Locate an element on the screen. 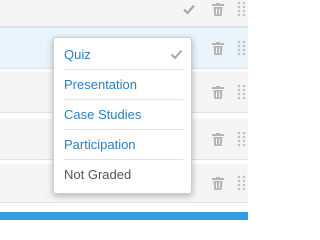  accent-bar is located at coordinates (124, 216).